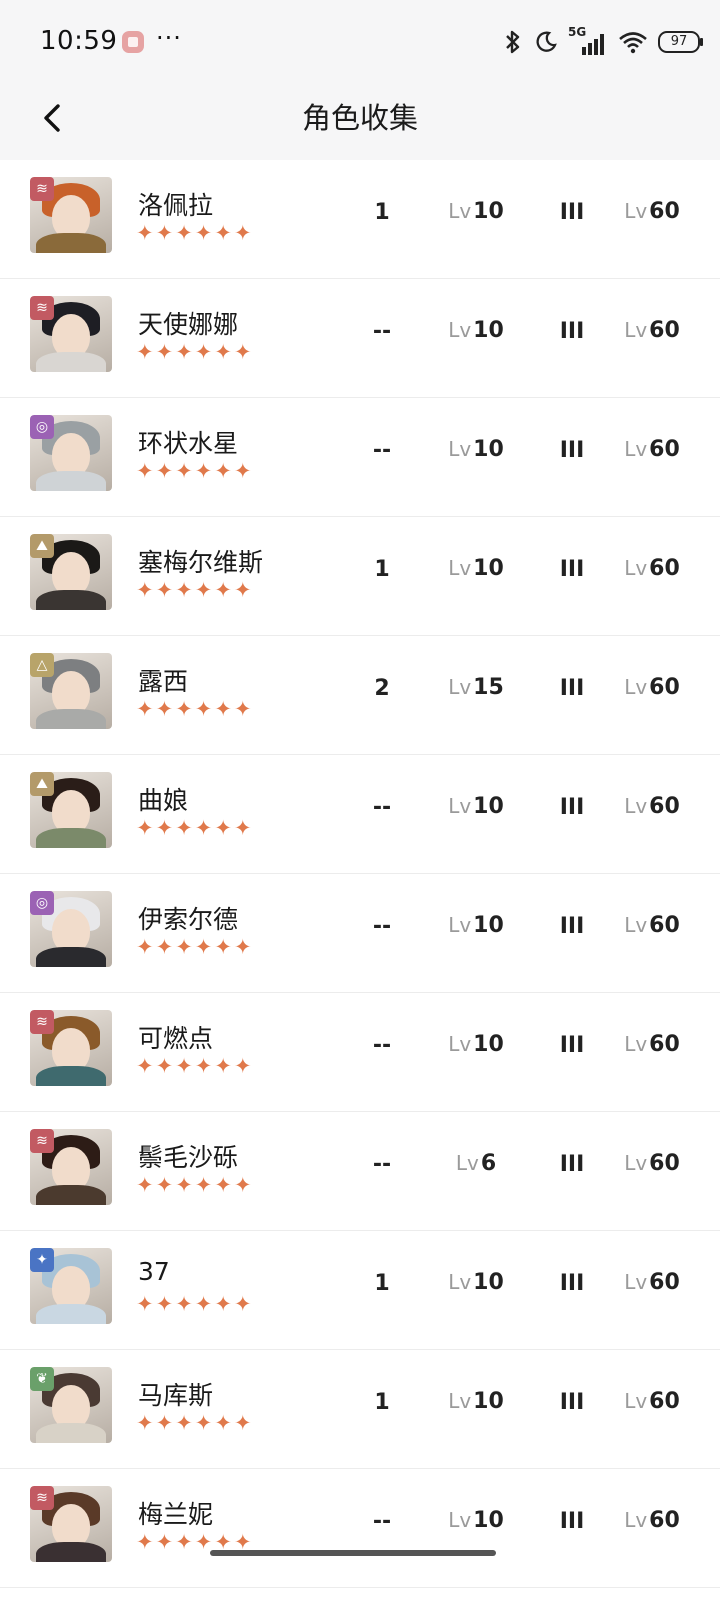 The image size is (720, 1601). I want to click on battery-icon: 97, so click(680, 42).